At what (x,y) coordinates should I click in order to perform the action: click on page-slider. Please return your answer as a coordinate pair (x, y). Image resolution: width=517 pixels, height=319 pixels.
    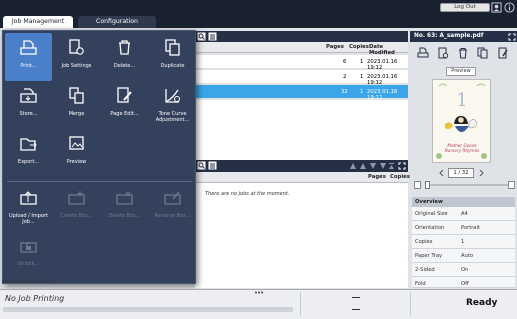
    Looking at the image, I should click on (464, 185).